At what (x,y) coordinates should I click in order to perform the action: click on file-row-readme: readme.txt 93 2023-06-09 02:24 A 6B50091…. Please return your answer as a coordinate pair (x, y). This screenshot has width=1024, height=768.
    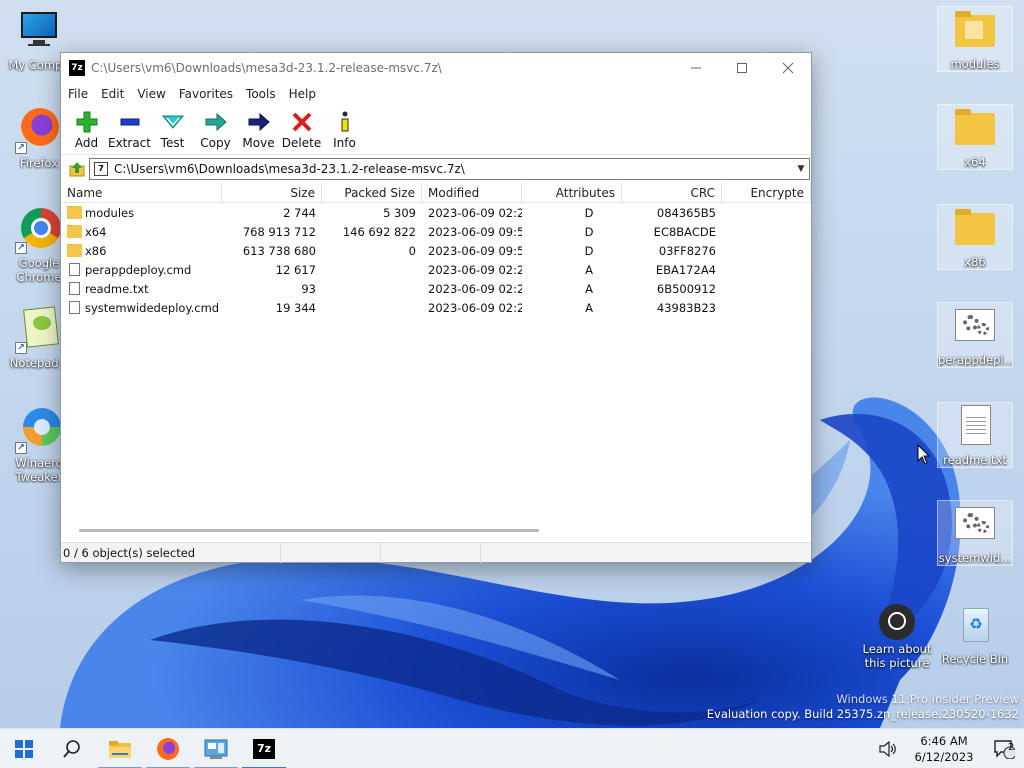
    Looking at the image, I should click on (436, 288).